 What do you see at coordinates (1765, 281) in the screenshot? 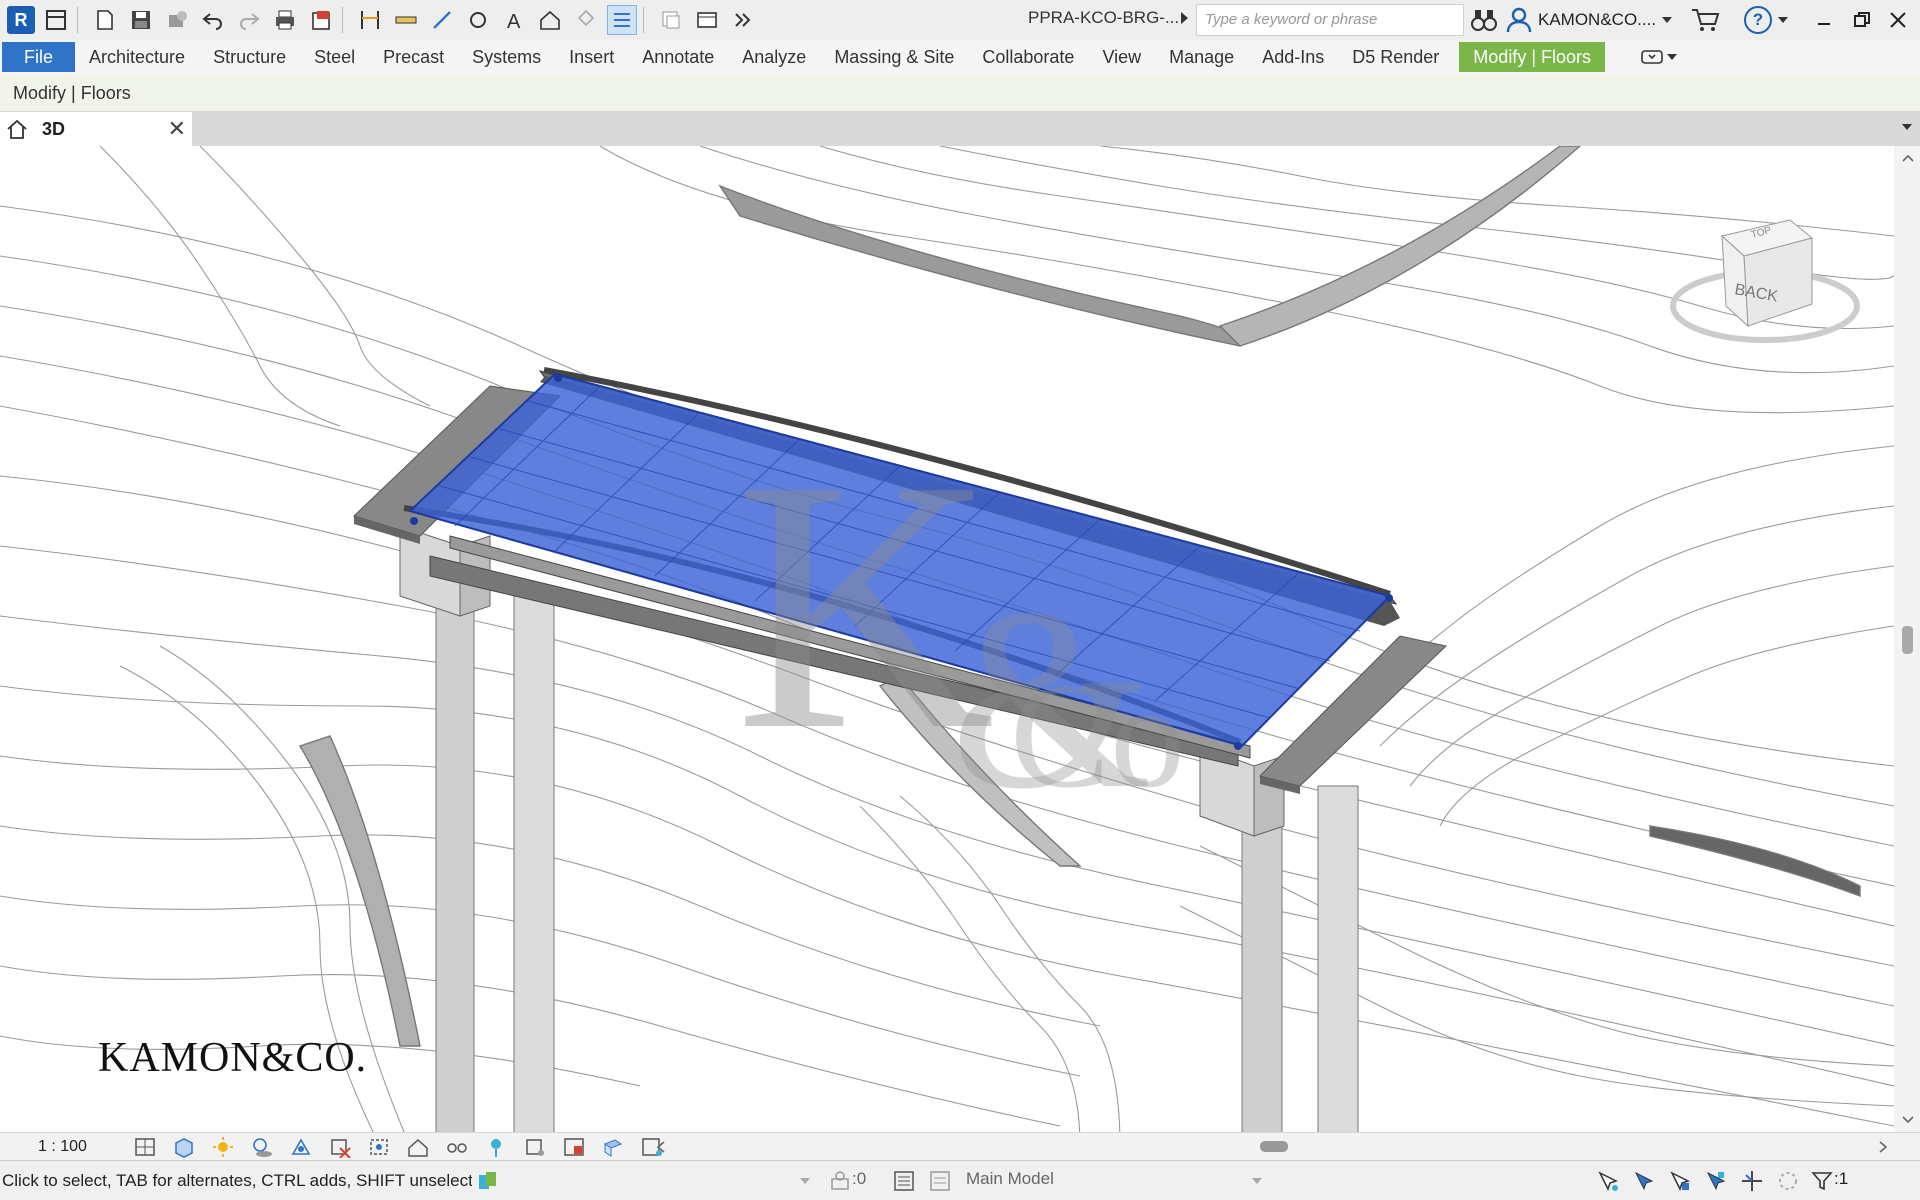
I see `viewcube-navigation: BACK TOP` at bounding box center [1765, 281].